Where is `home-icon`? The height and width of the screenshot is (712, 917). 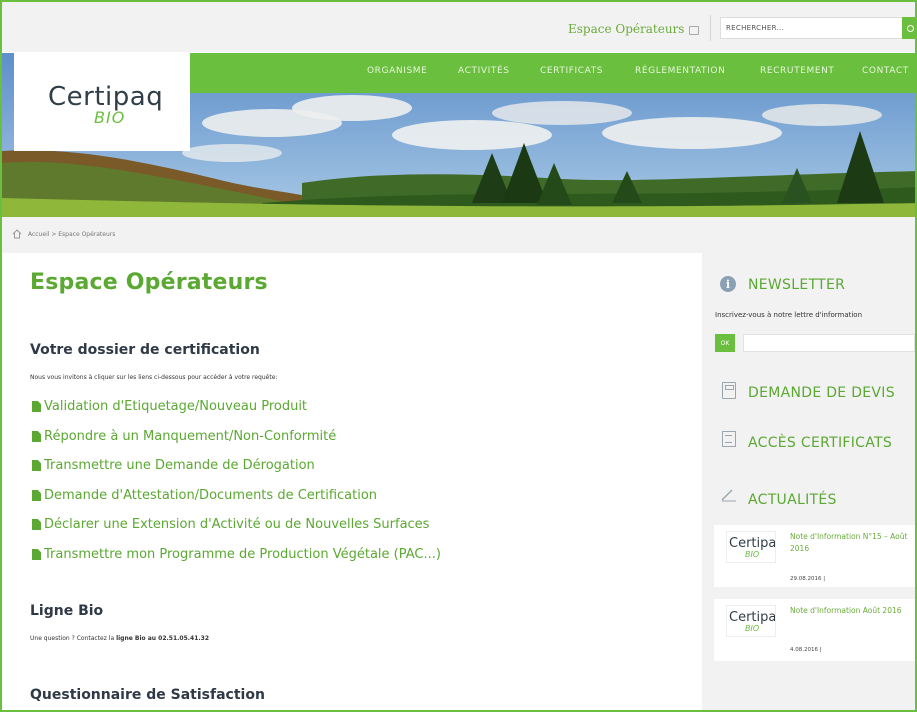
home-icon is located at coordinates (17, 234).